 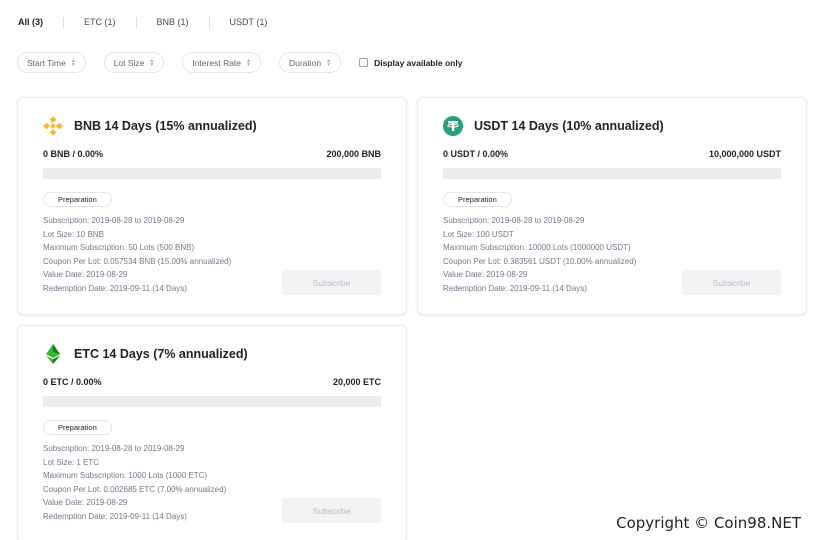 What do you see at coordinates (478, 234) in the screenshot?
I see `detail-lot-size: Lot Size: 100 USDT` at bounding box center [478, 234].